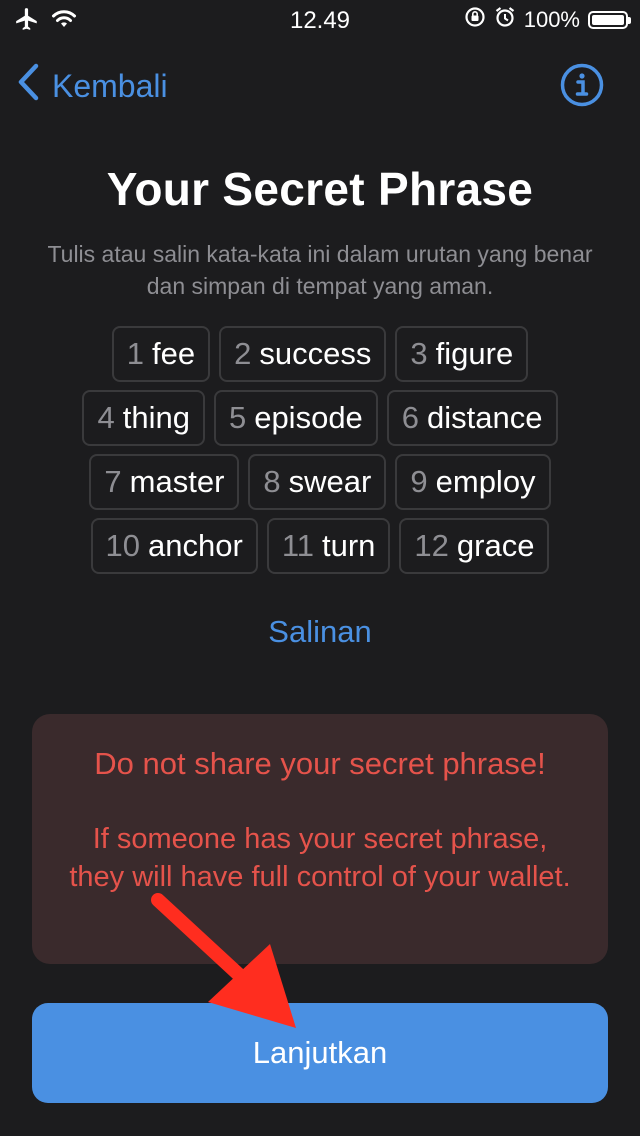 The image size is (640, 1136). I want to click on word-number: 7, so click(113, 481).